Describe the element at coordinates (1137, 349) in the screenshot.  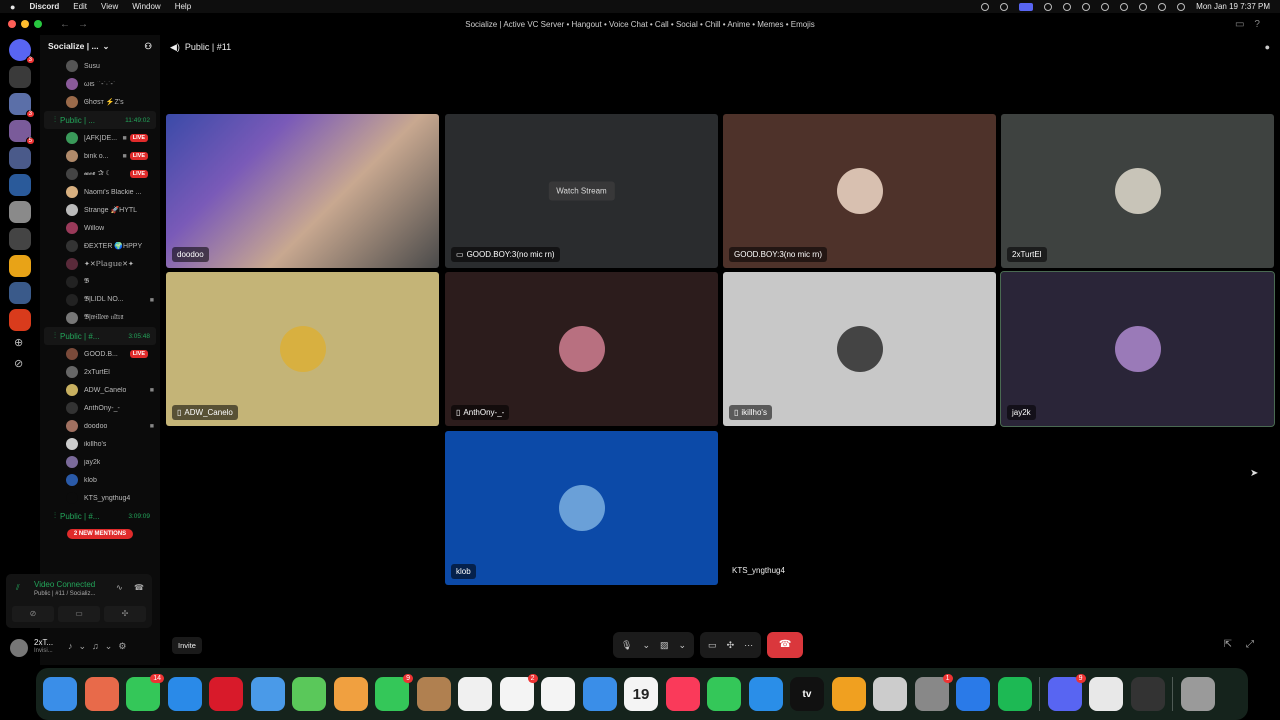
I see `video-tile: jay2k` at that location.